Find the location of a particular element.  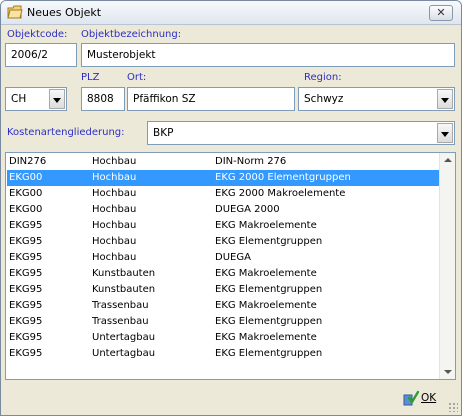

list-item: EKG95 Untertagbau EKG Elementgruppen is located at coordinates (223, 354).